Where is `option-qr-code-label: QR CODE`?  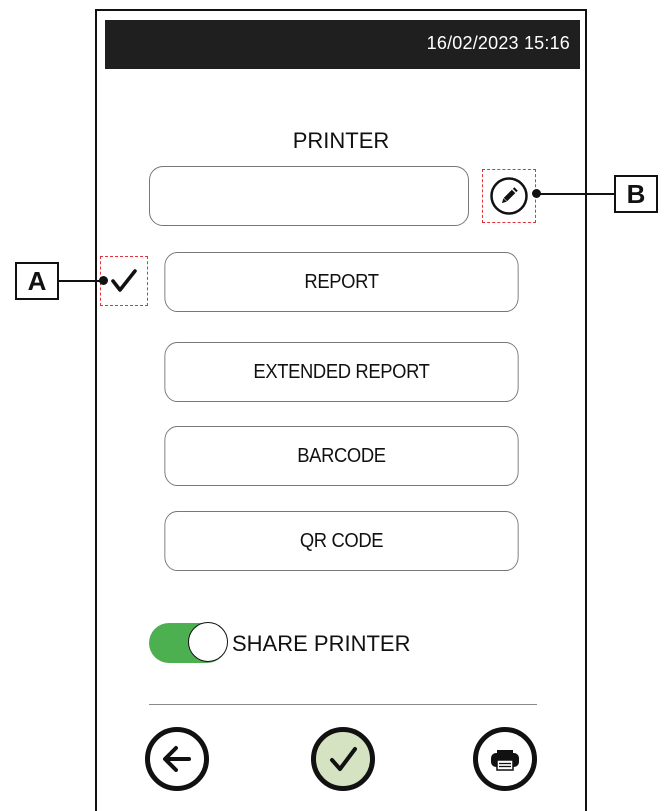 option-qr-code-label: QR CODE is located at coordinates (341, 540).